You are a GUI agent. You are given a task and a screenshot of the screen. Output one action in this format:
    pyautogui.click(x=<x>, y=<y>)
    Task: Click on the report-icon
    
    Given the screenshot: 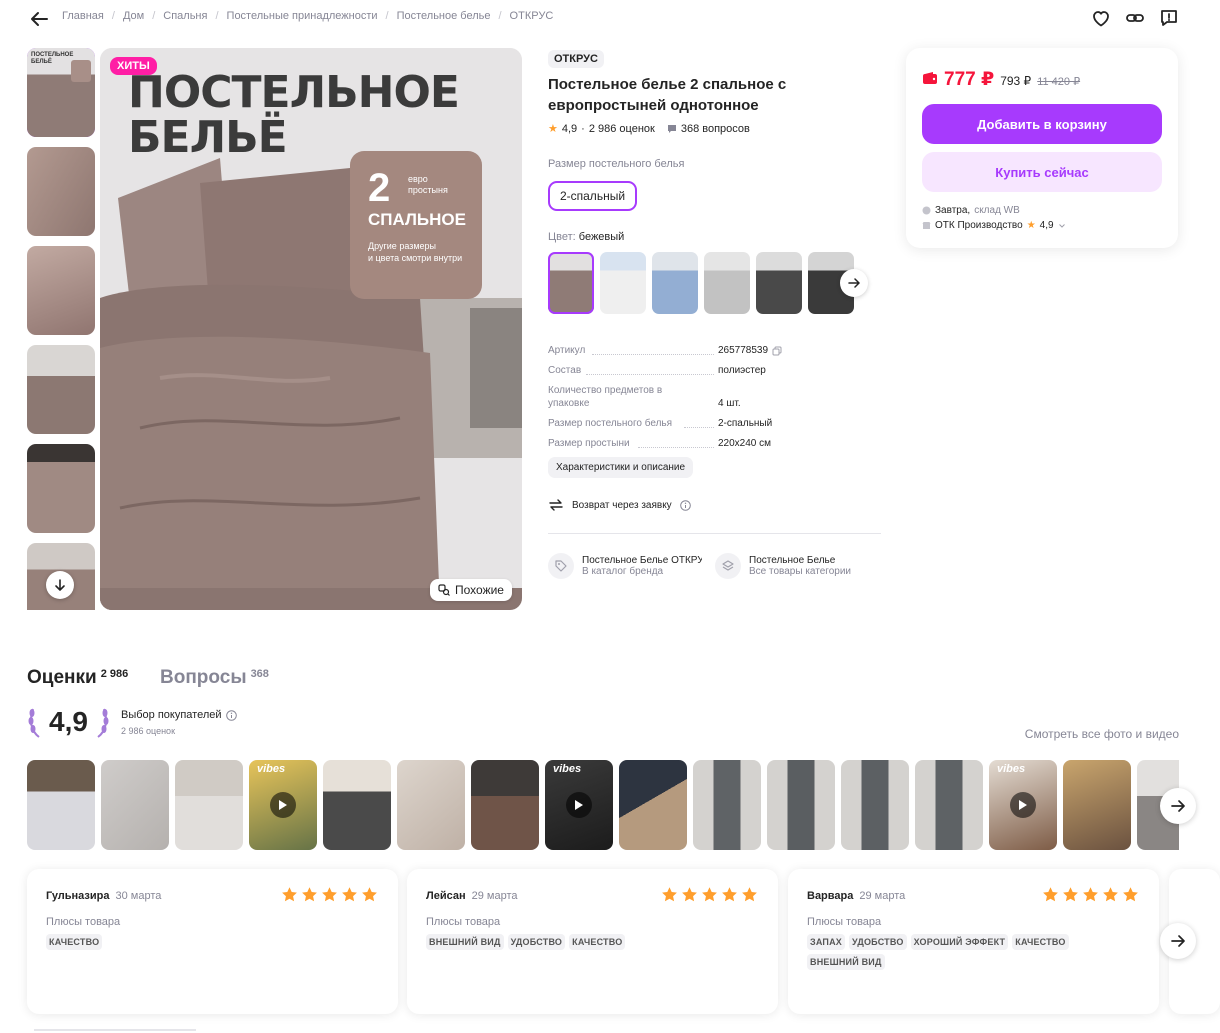 What is the action you would take?
    pyautogui.click(x=1169, y=18)
    